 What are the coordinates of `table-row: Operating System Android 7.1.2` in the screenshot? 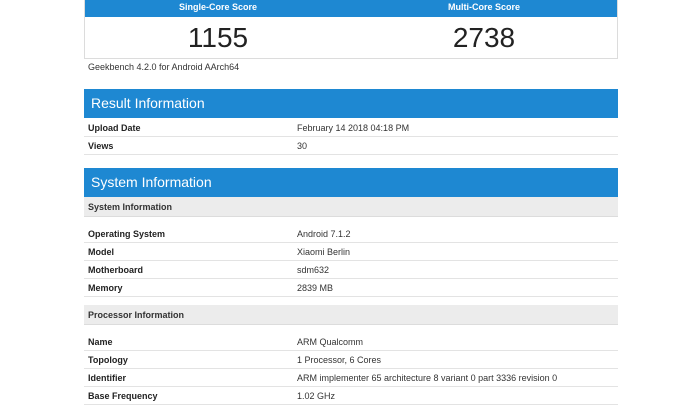 It's located at (351, 234).